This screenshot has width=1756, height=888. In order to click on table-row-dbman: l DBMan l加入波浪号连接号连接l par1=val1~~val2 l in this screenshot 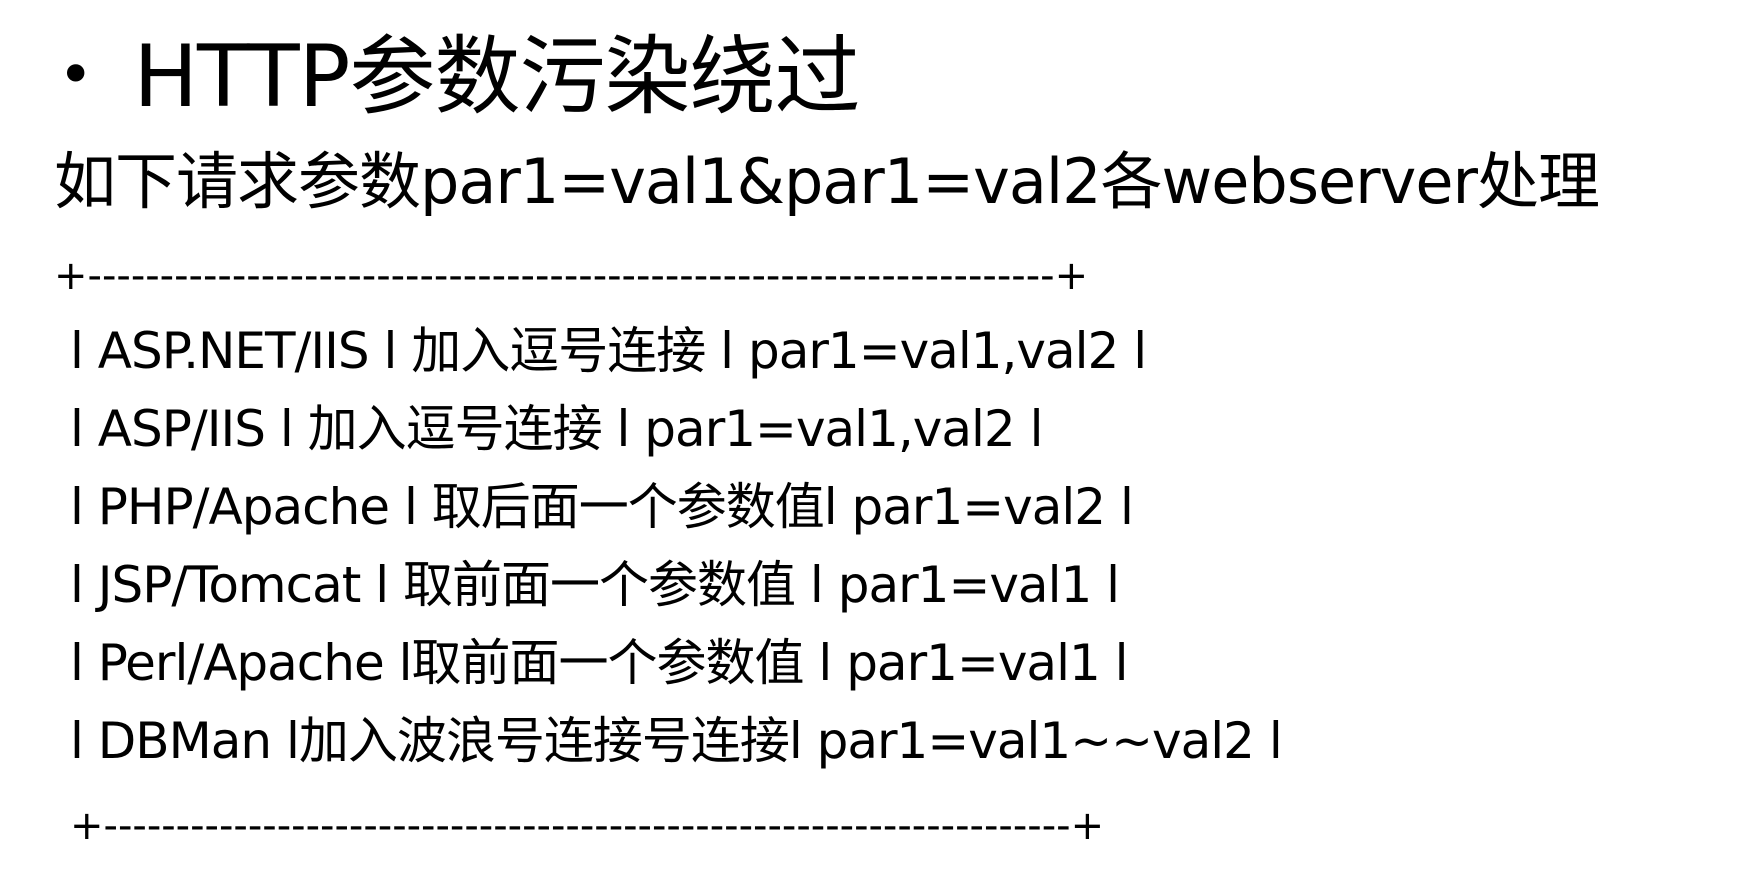, I will do `click(676, 741)`.